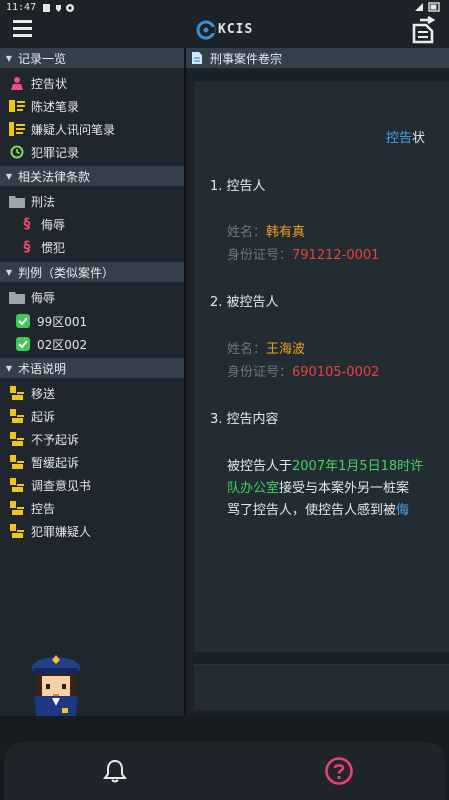 The width and height of the screenshot is (449, 800). I want to click on content-line-2: 队办公室接受与本案外另一桩案, so click(318, 488).